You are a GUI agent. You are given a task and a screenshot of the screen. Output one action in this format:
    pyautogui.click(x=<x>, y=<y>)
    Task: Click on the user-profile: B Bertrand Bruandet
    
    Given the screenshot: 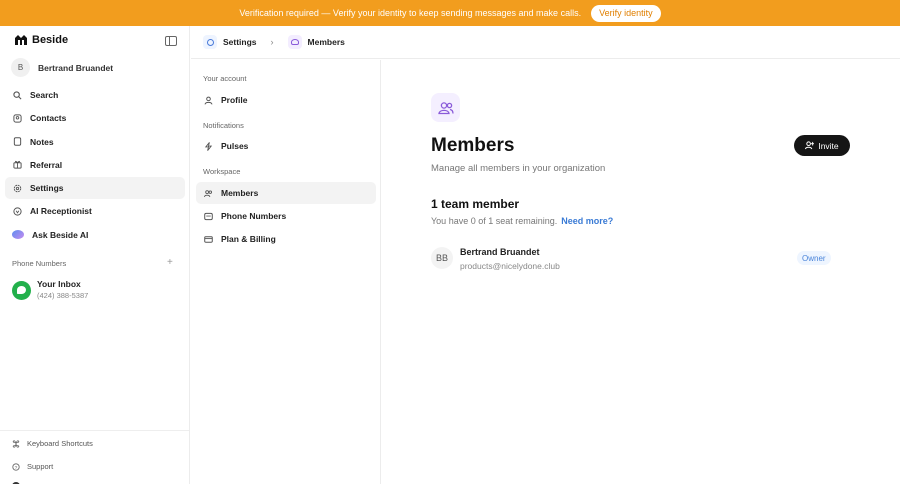 What is the action you would take?
    pyautogui.click(x=62, y=67)
    